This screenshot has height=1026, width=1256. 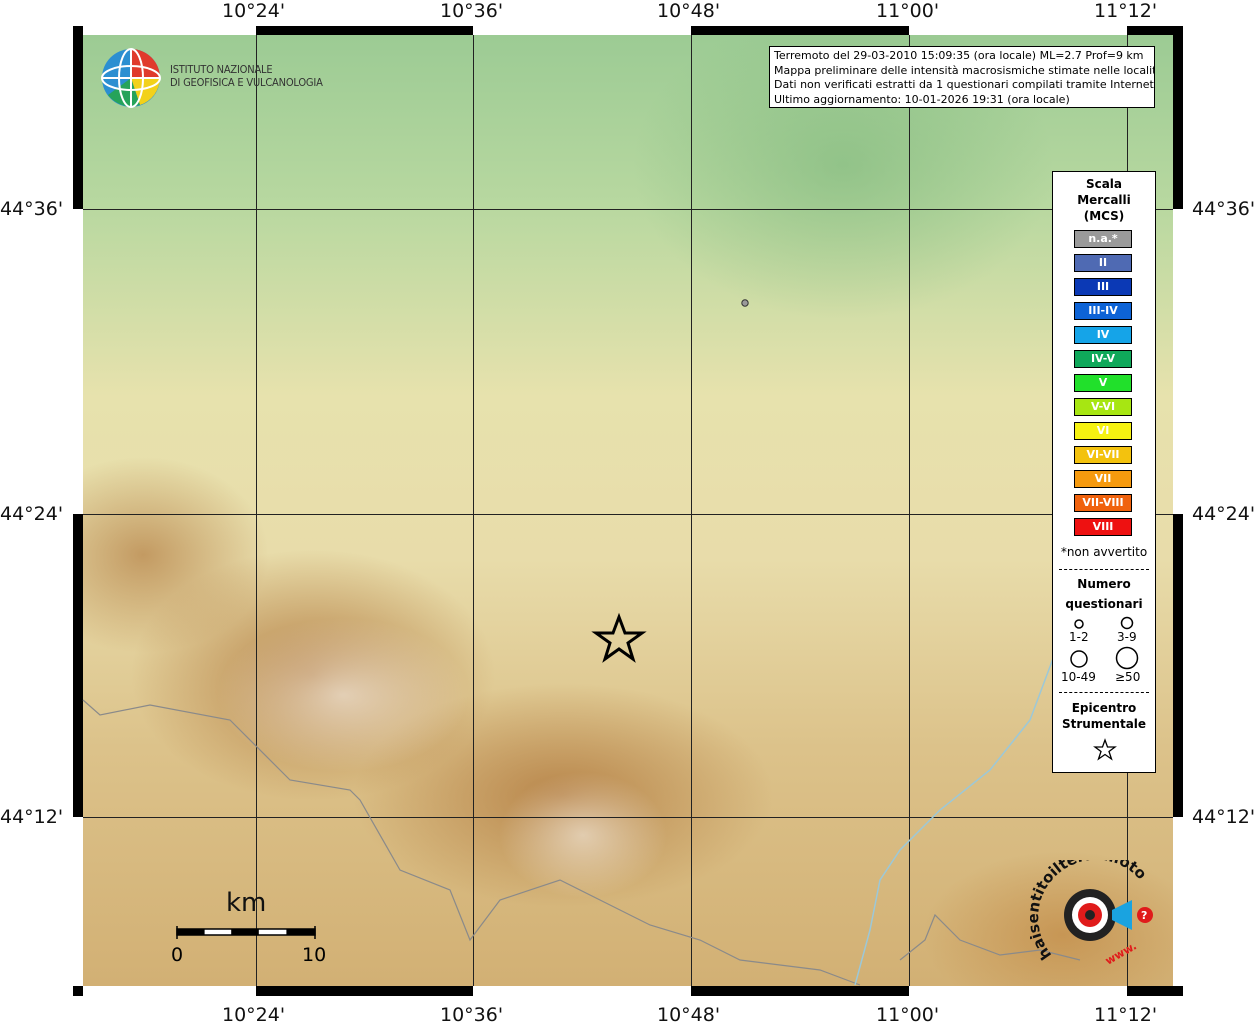 What do you see at coordinates (1100, 917) in the screenshot?
I see `hsit-logo: ? haisentitoilterremoto.it www.` at bounding box center [1100, 917].